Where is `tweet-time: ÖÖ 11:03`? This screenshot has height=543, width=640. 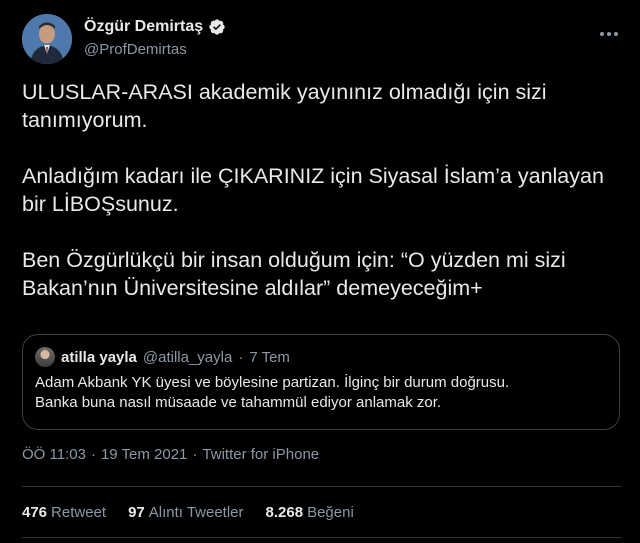 tweet-time: ÖÖ 11:03 is located at coordinates (54, 454).